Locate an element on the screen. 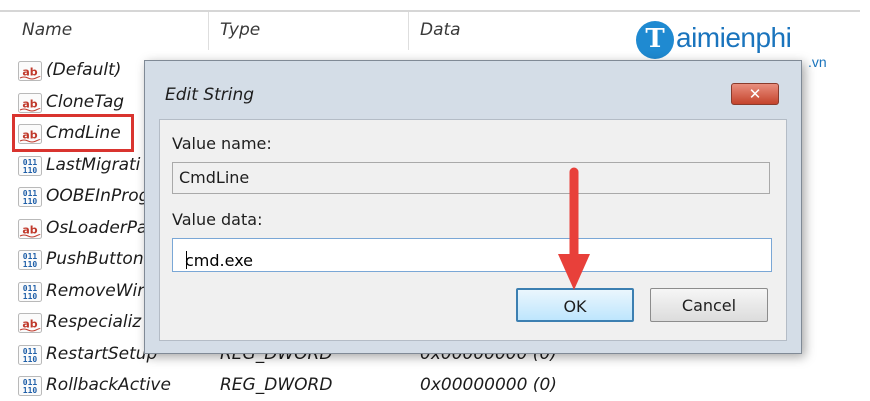 The height and width of the screenshot is (401, 870). cancel-button: Cancel is located at coordinates (709, 305).